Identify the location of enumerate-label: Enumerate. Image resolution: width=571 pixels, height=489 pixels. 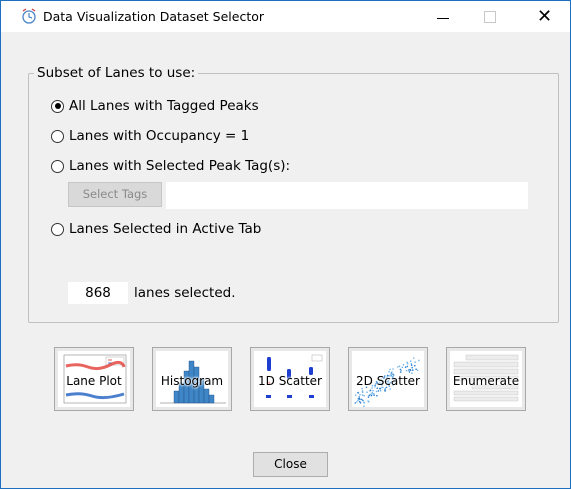
(486, 381).